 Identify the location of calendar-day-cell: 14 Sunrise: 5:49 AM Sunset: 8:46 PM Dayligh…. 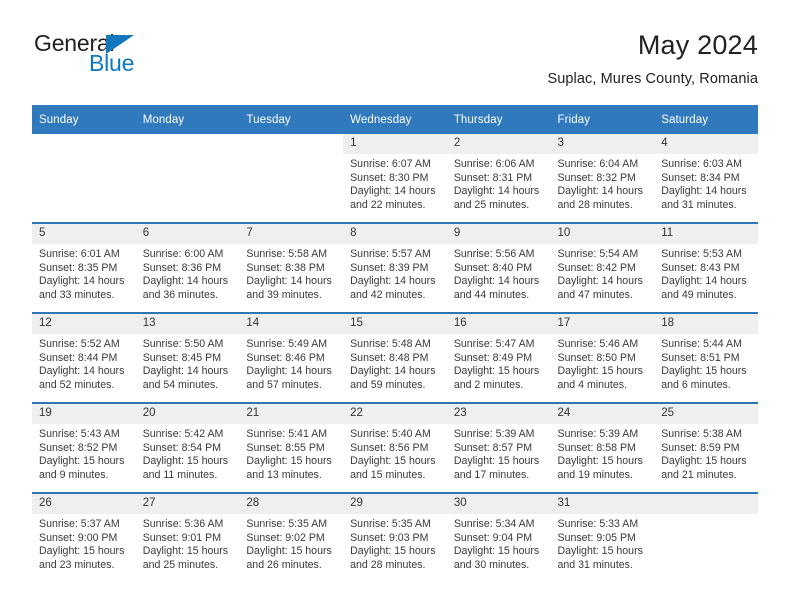
(291, 357).